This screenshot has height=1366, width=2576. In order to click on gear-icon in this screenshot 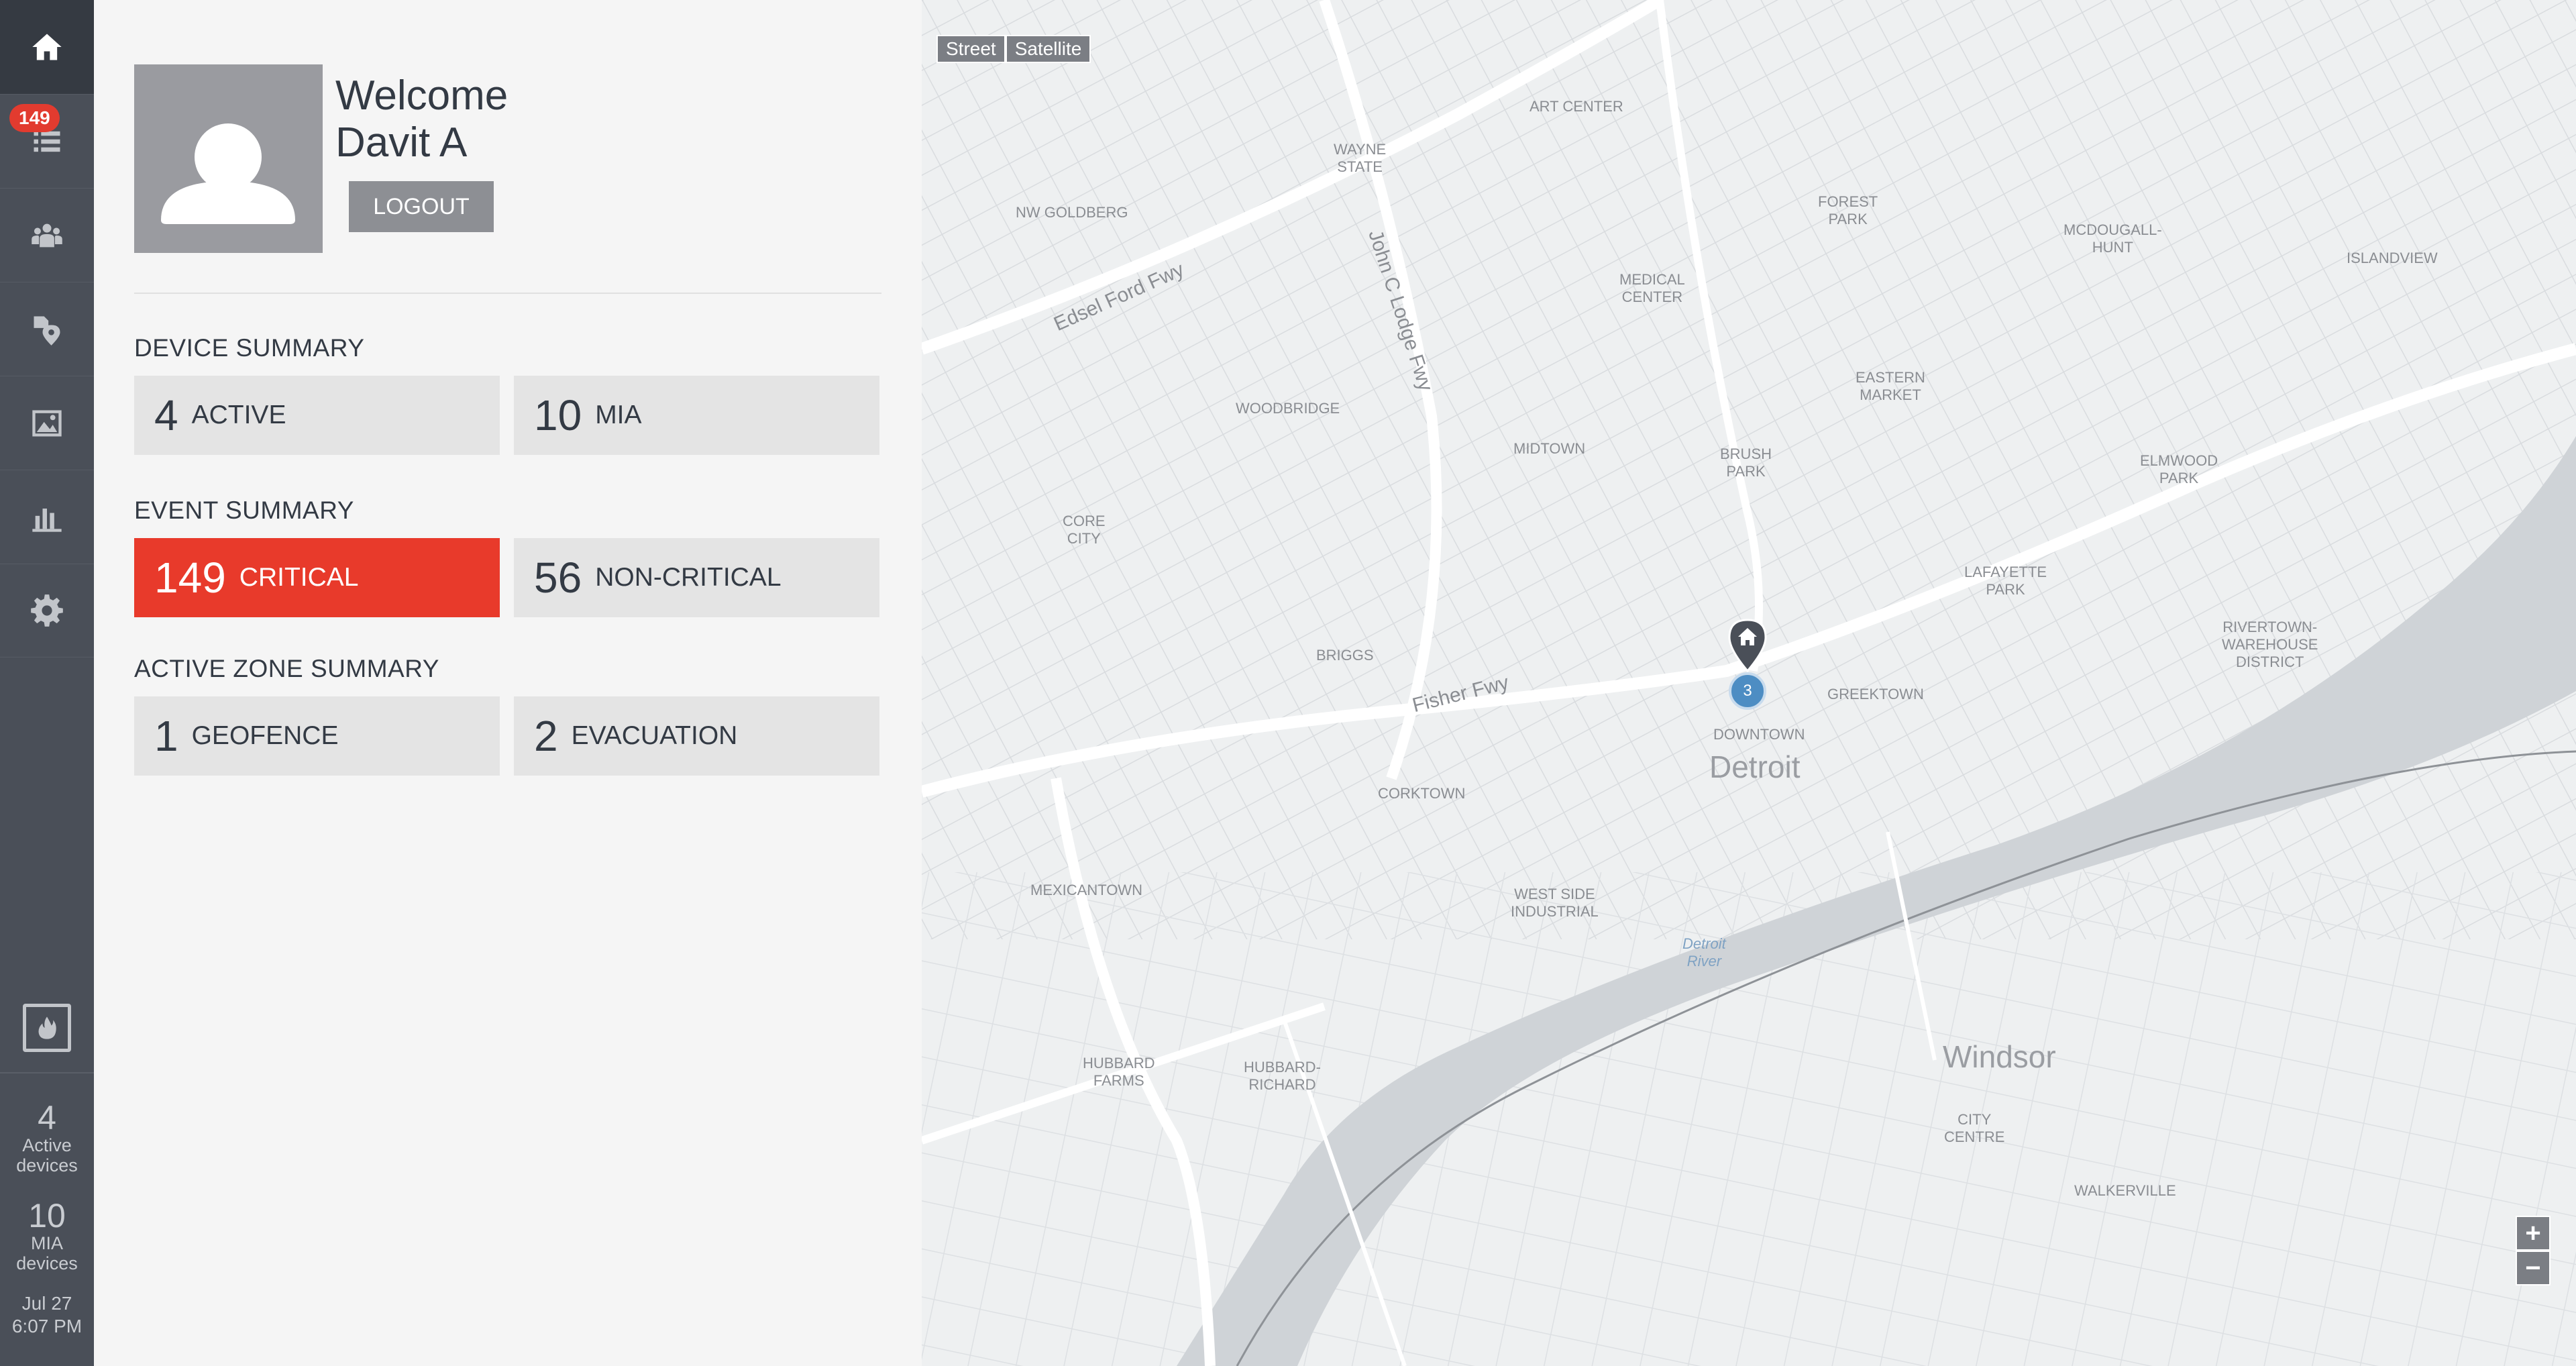, I will do `click(47, 611)`.